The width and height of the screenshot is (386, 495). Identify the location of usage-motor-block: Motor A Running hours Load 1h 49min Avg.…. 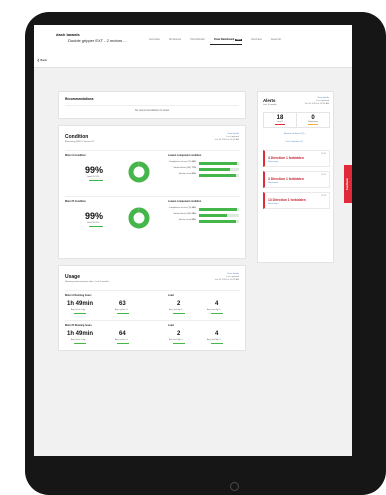
(152, 305).